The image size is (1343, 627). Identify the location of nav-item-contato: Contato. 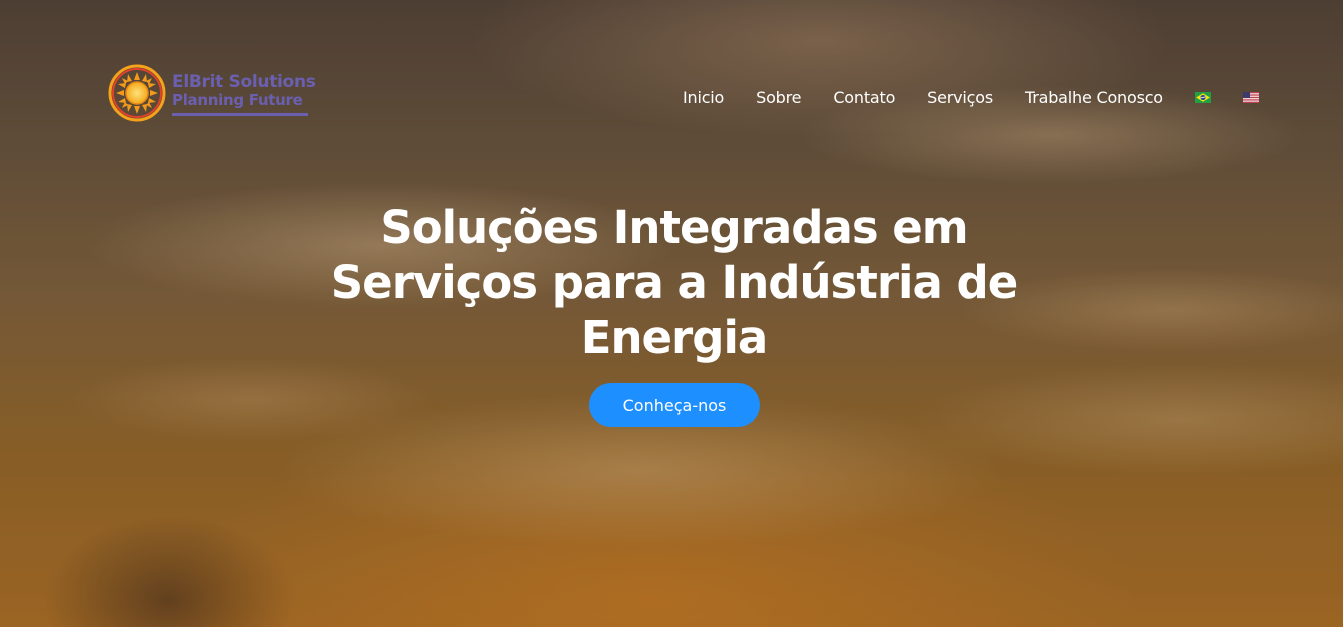
(864, 97).